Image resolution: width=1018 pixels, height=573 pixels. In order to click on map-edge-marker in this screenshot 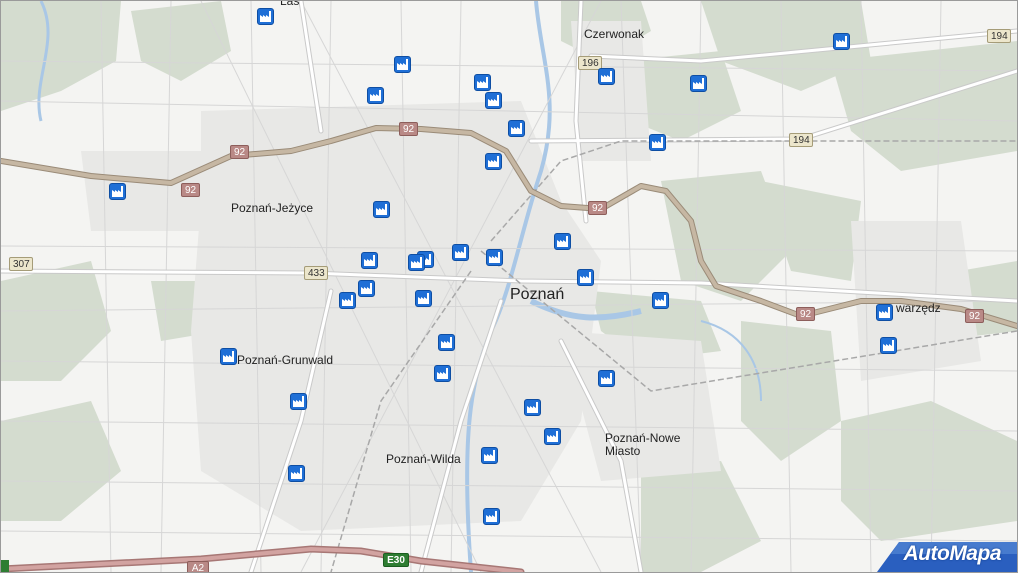, I will do `click(5, 566)`.